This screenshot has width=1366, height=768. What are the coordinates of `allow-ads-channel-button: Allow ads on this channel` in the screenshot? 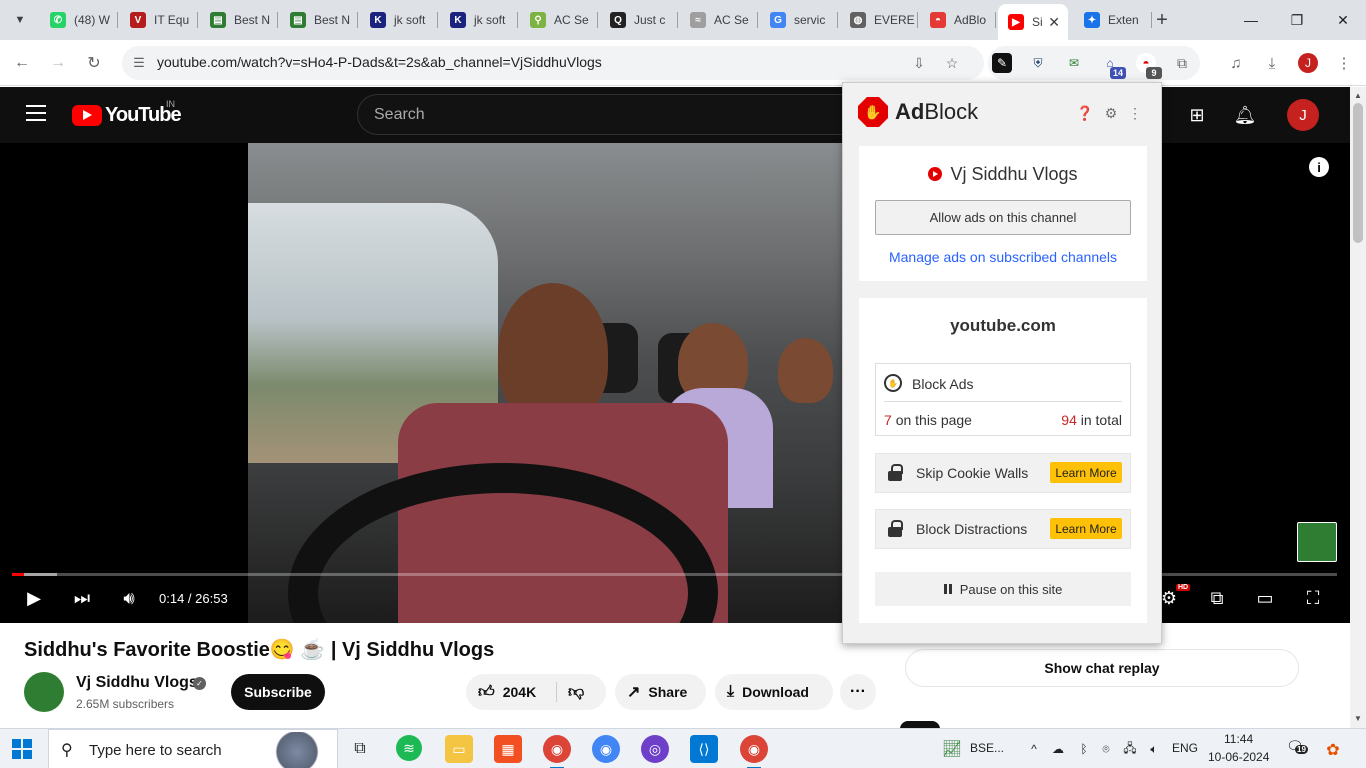 It's located at (1003, 217).